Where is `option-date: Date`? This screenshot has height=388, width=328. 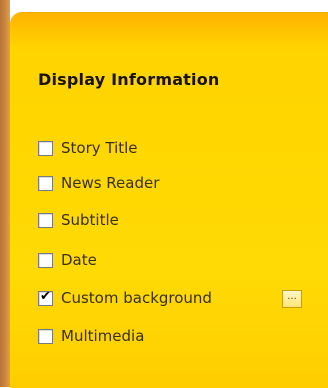
option-date: Date is located at coordinates (67, 260).